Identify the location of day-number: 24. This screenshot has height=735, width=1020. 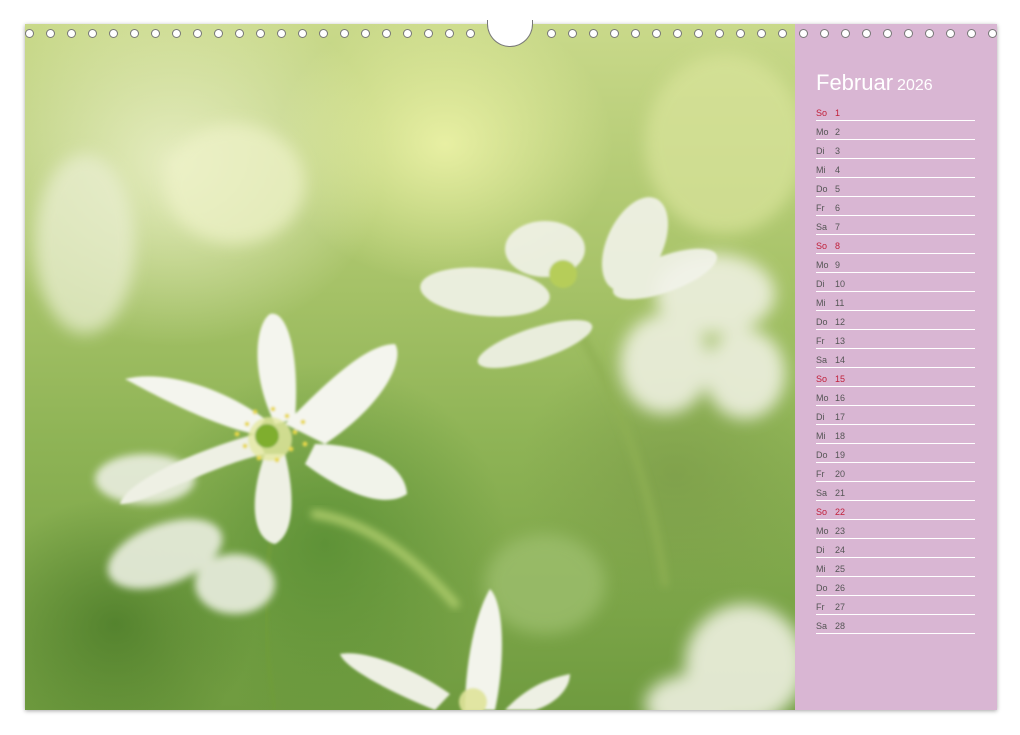
(840, 550).